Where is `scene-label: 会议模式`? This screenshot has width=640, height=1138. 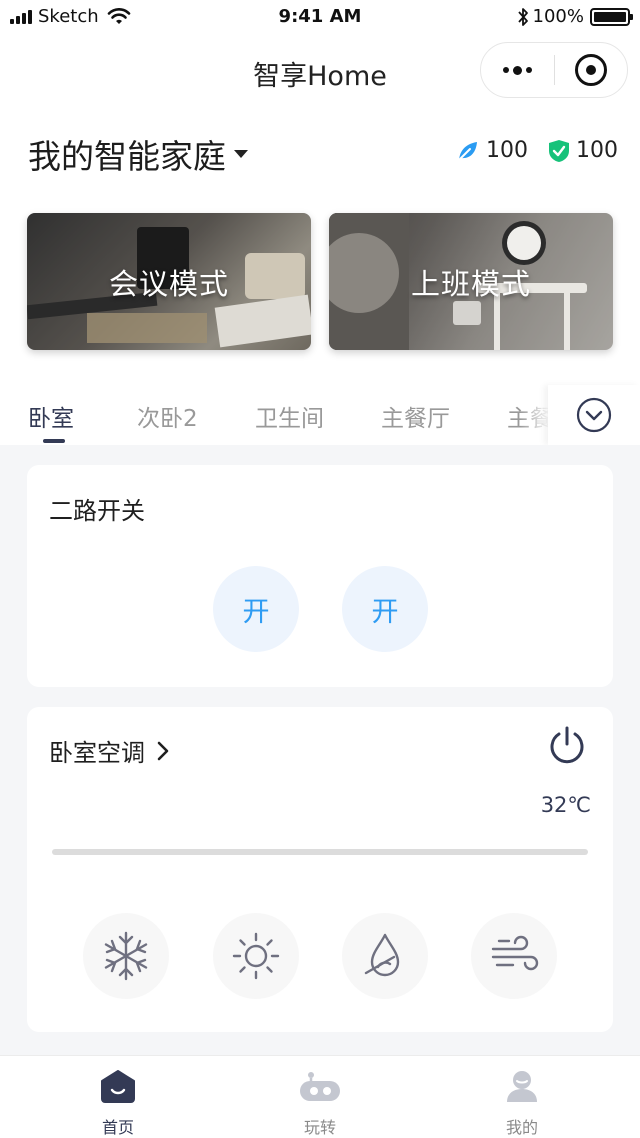
scene-label: 会议模式 is located at coordinates (168, 283).